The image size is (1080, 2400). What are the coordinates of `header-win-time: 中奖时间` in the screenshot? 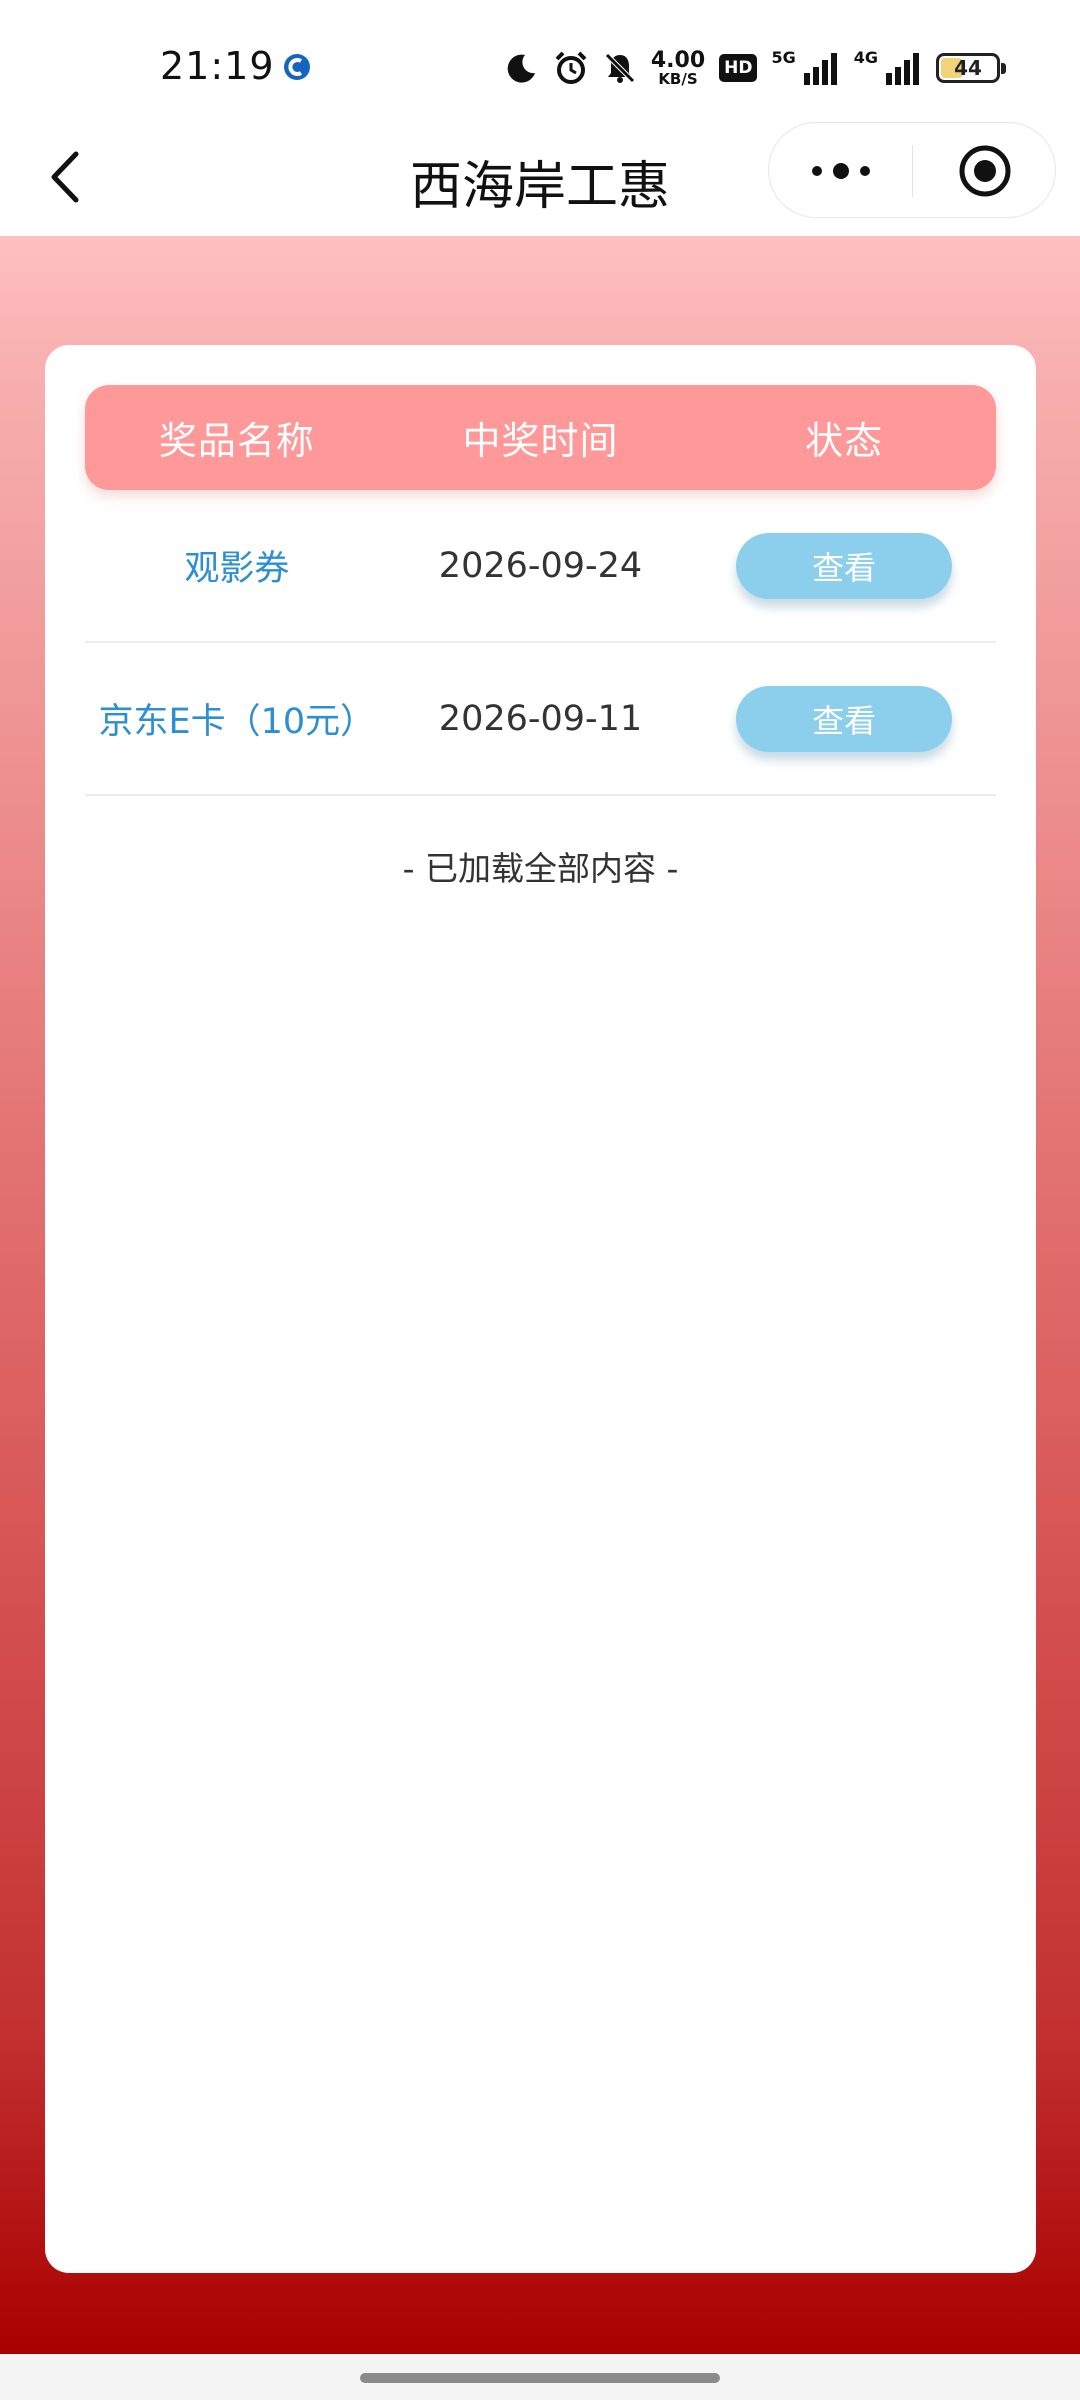 It's located at (540, 441).